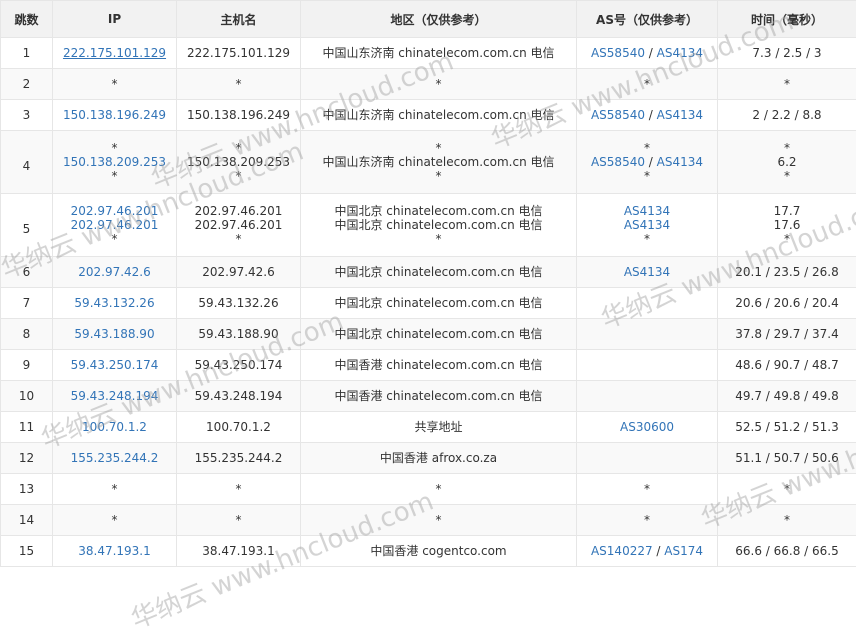 The height and width of the screenshot is (636, 856). Describe the element at coordinates (239, 272) in the screenshot. I see `hostname-cell: 202.97.42.6` at that location.